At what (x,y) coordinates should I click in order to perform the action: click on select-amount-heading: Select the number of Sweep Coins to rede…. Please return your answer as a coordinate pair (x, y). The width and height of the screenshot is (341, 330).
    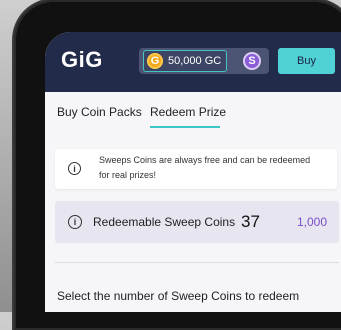
    Looking at the image, I should click on (178, 296).